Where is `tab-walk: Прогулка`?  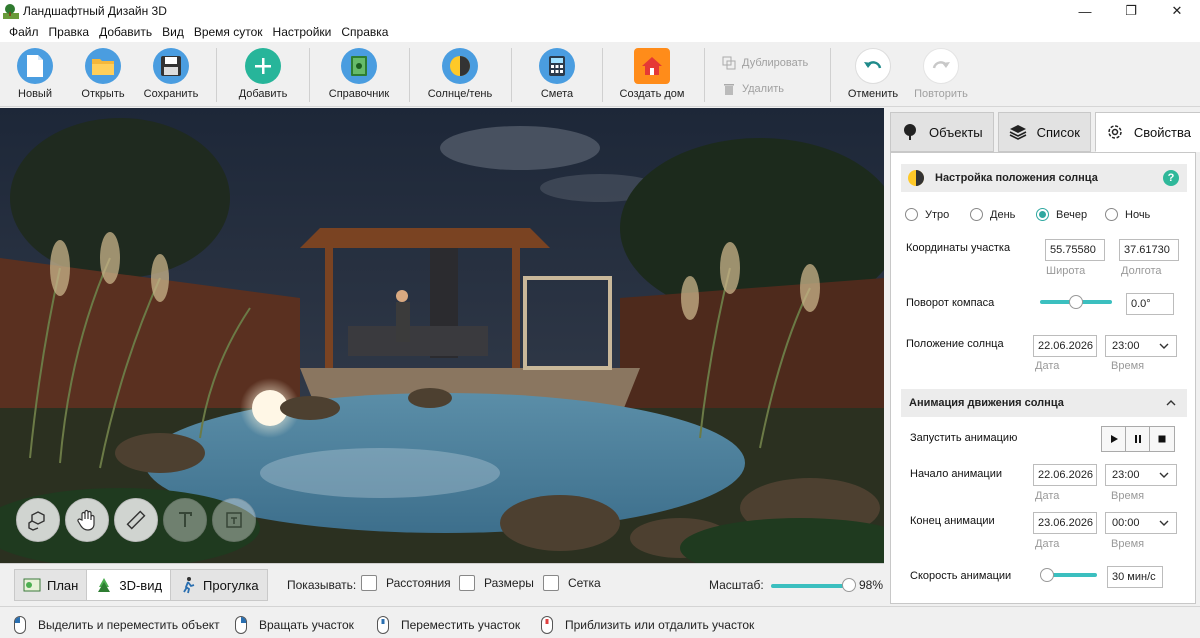
tab-walk: Прогулка is located at coordinates (219, 585).